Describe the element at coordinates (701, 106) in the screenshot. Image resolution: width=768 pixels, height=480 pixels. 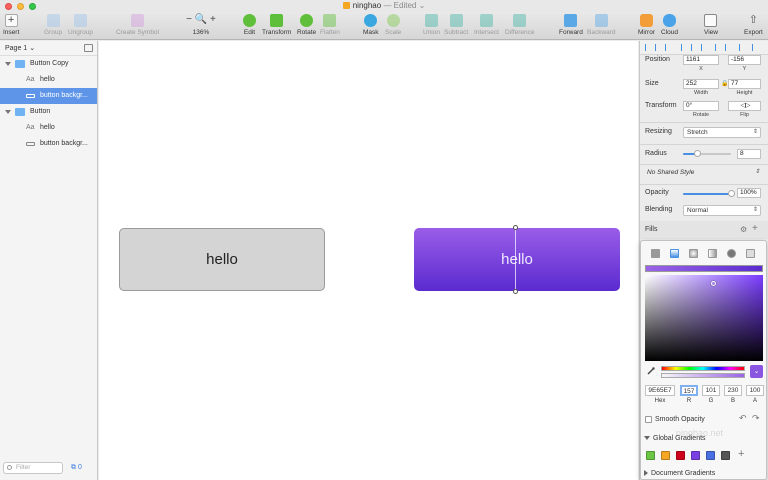
I see `rotate-input: 0°` at that location.